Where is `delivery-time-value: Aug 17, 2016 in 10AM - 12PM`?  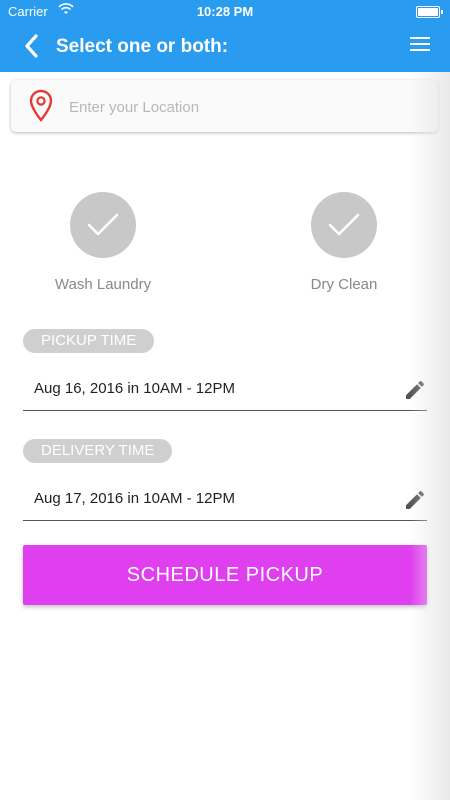 delivery-time-value: Aug 17, 2016 in 10AM - 12PM is located at coordinates (134, 498).